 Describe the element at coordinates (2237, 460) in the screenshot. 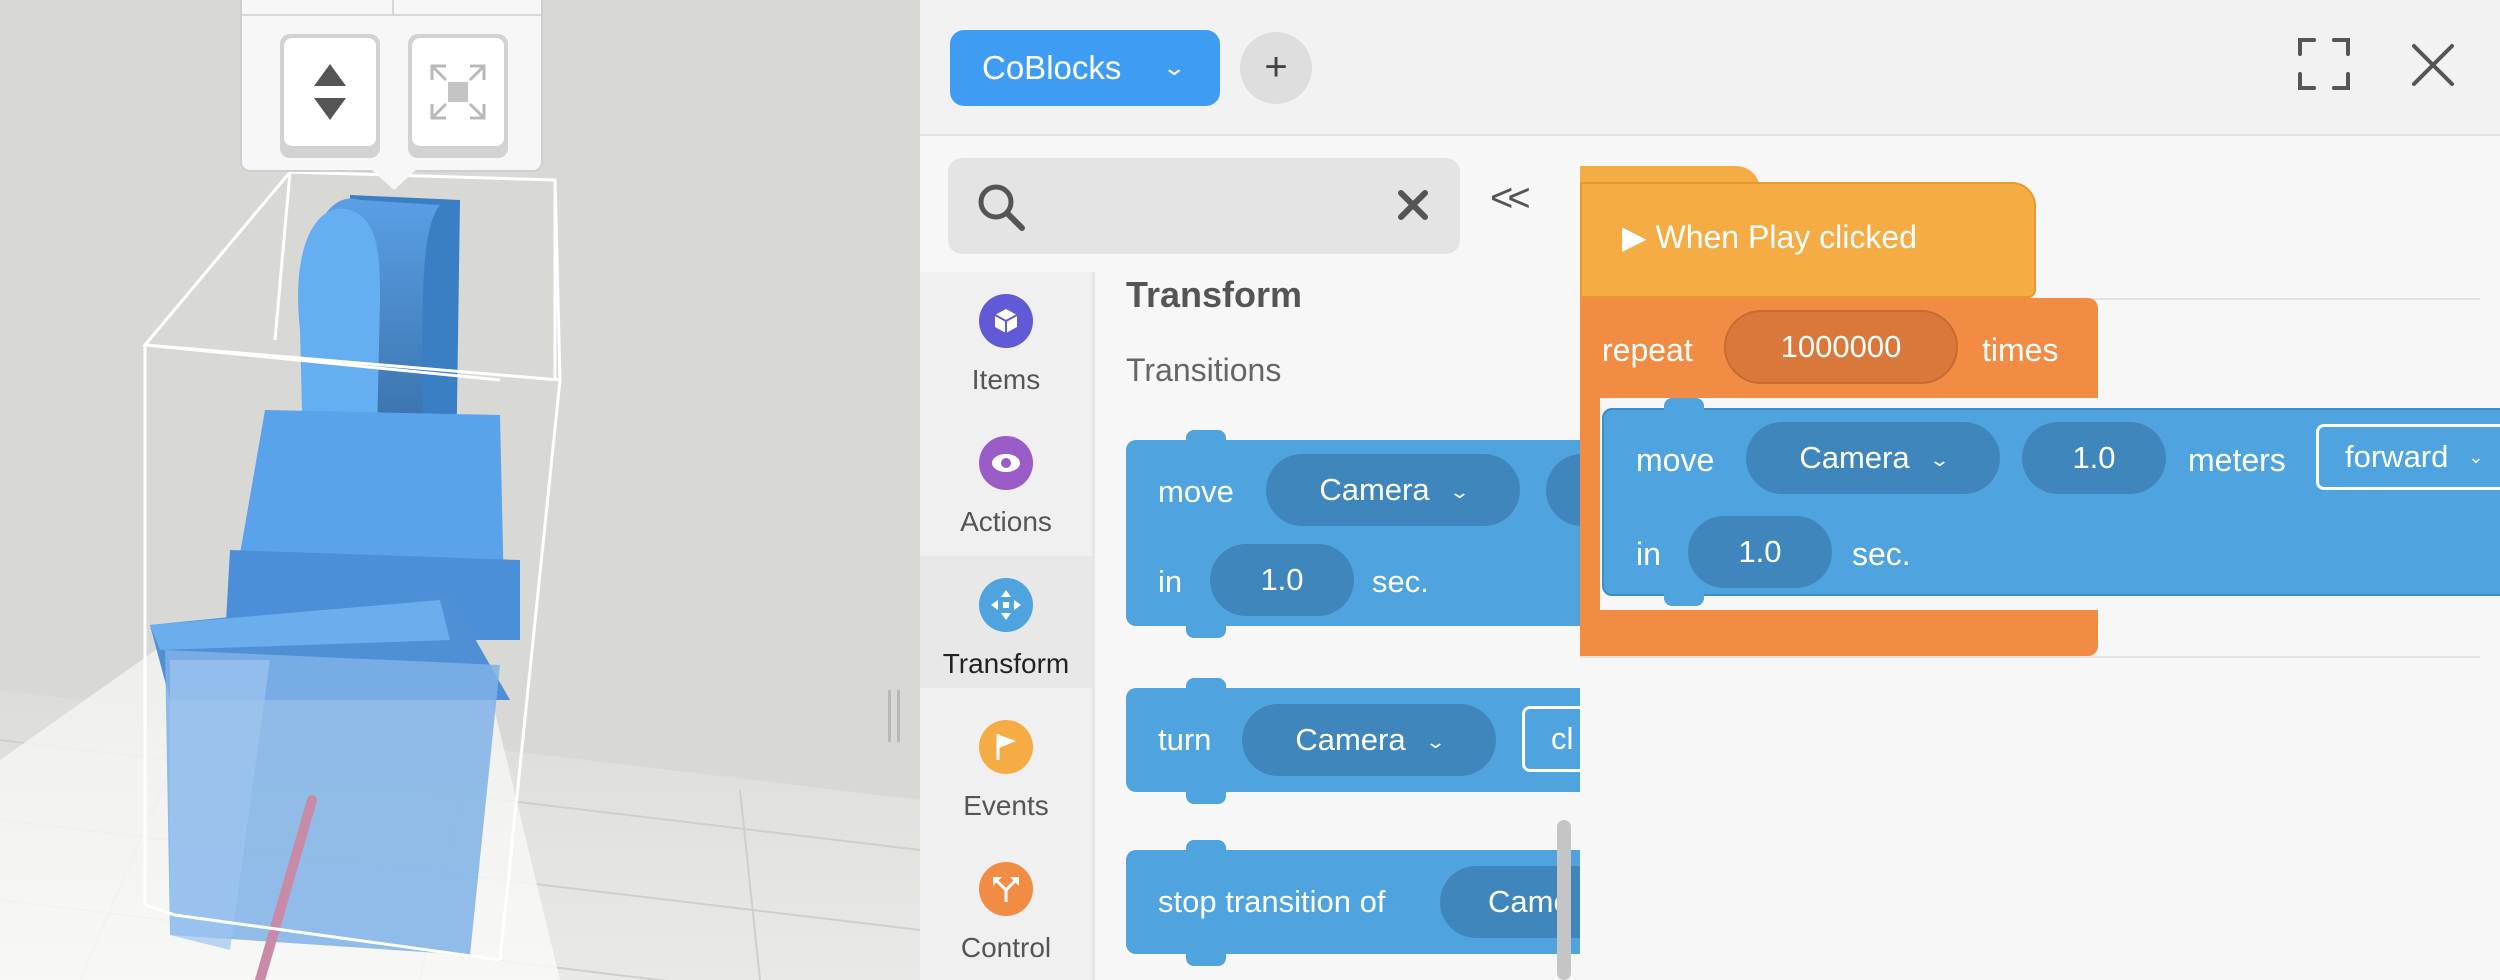

I see `meters-label: meters` at that location.